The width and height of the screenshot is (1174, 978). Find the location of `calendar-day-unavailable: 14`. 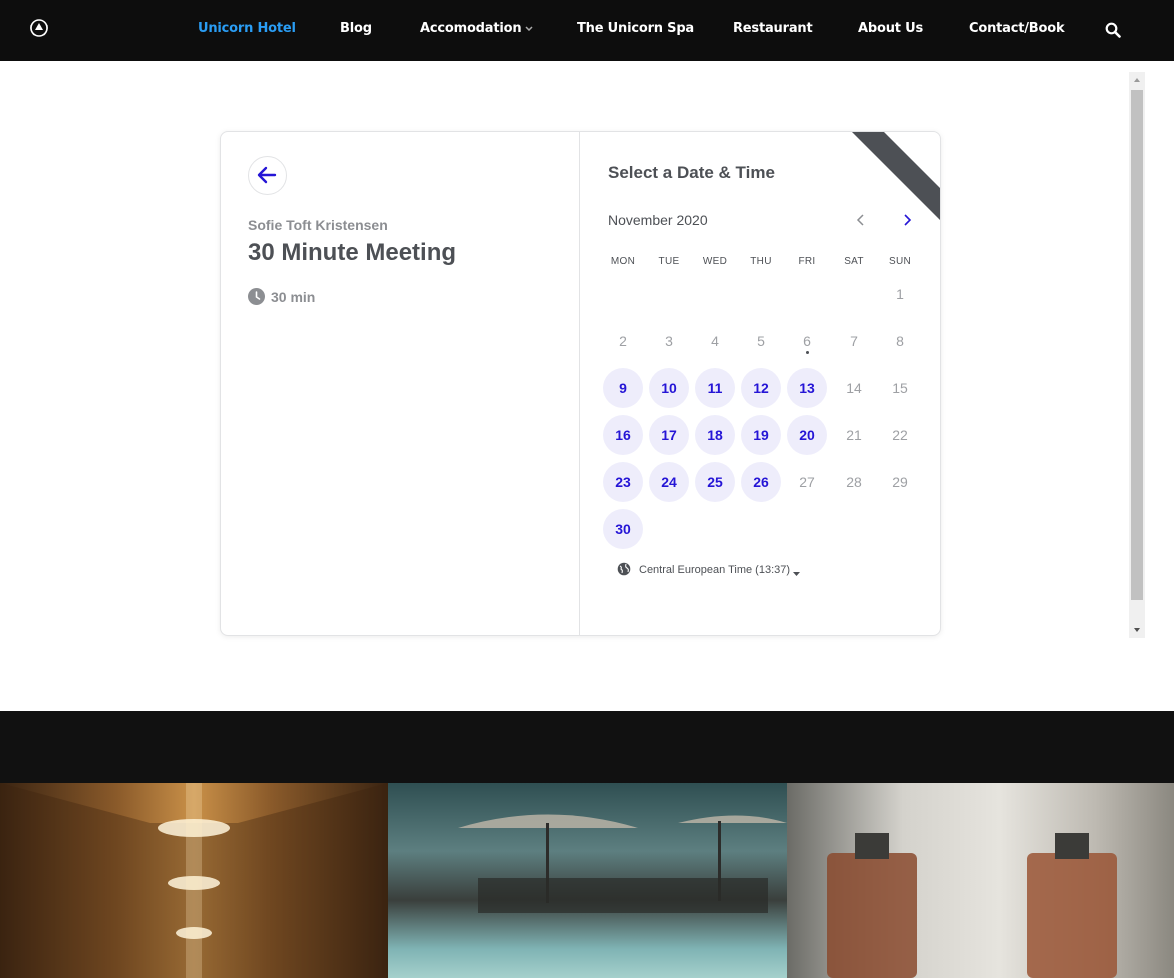

calendar-day-unavailable: 14 is located at coordinates (854, 388).